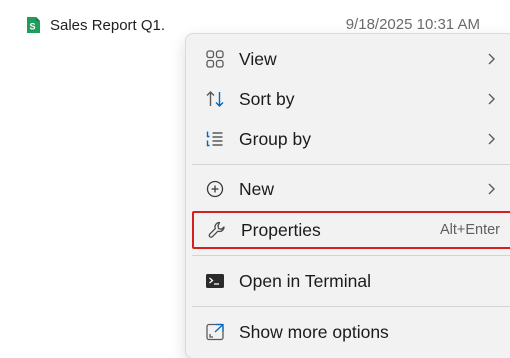  Describe the element at coordinates (351, 139) in the screenshot. I see `menu-item-group-by: Group by` at that location.